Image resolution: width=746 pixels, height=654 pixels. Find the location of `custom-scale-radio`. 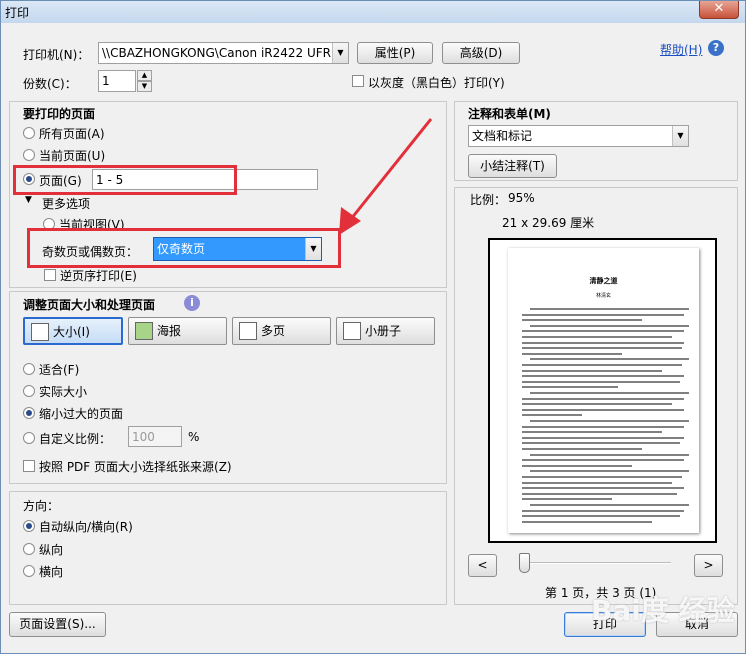

custom-scale-radio is located at coordinates (29, 438).